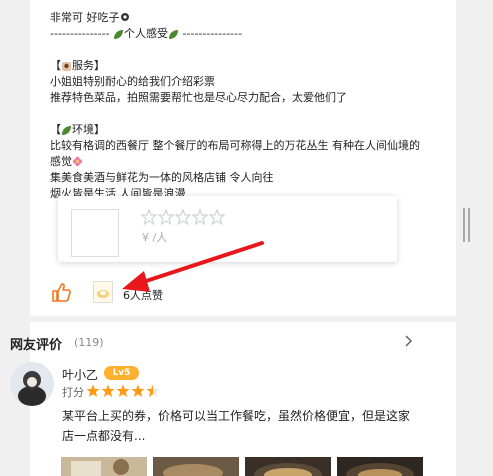 This screenshot has height=476, width=493. Describe the element at coordinates (61, 161) in the screenshot. I see `post-text: 感觉` at that location.